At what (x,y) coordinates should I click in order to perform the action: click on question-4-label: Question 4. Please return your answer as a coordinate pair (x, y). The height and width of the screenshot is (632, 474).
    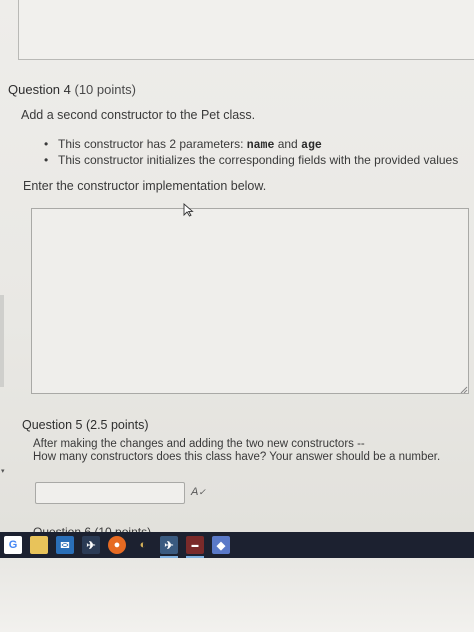
    Looking at the image, I should click on (39, 89).